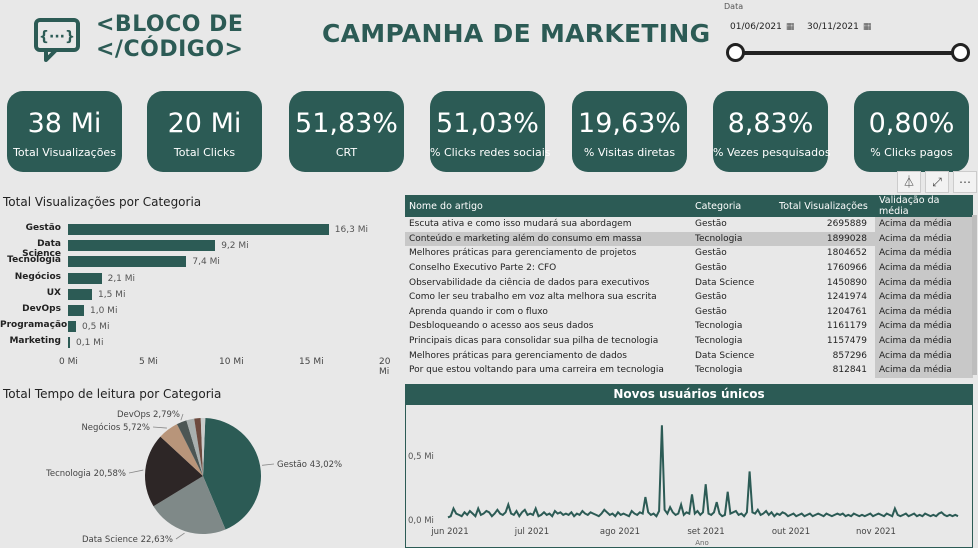 This screenshot has height=548, width=978. What do you see at coordinates (825, 206) in the screenshot?
I see `column-header-views: Total Visualizações` at bounding box center [825, 206].